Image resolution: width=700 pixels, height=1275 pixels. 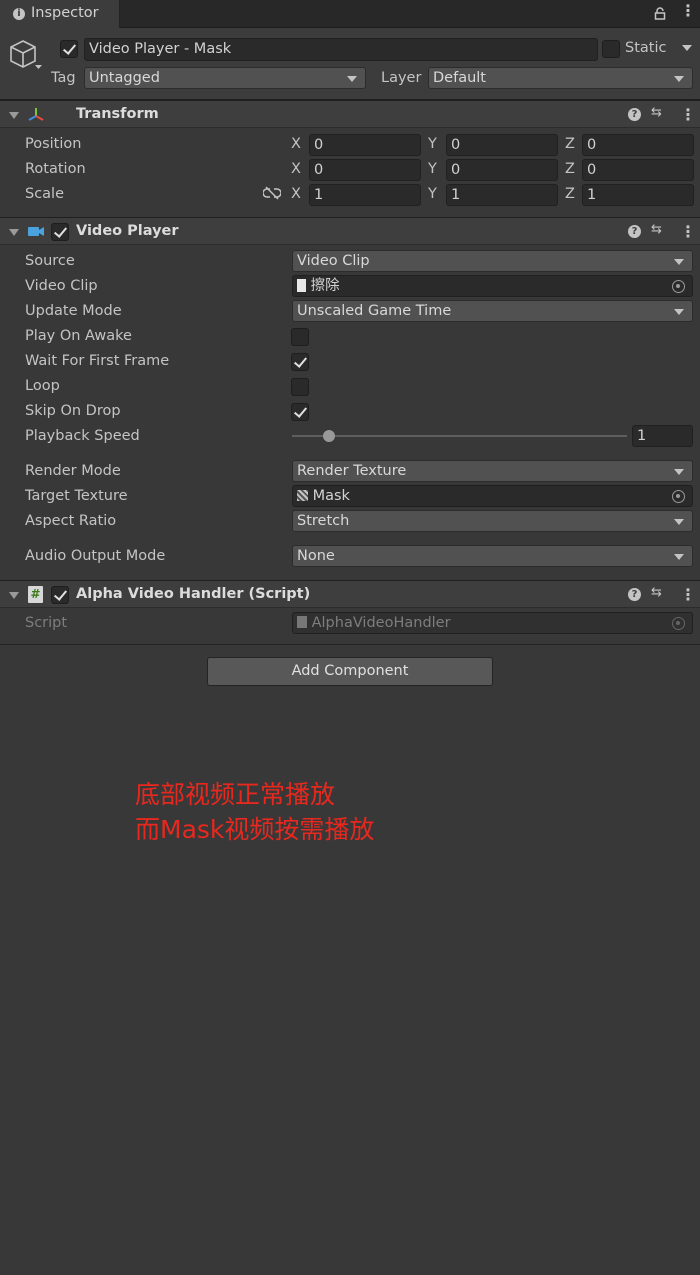 I want to click on position-y-input: 0, so click(x=502, y=145).